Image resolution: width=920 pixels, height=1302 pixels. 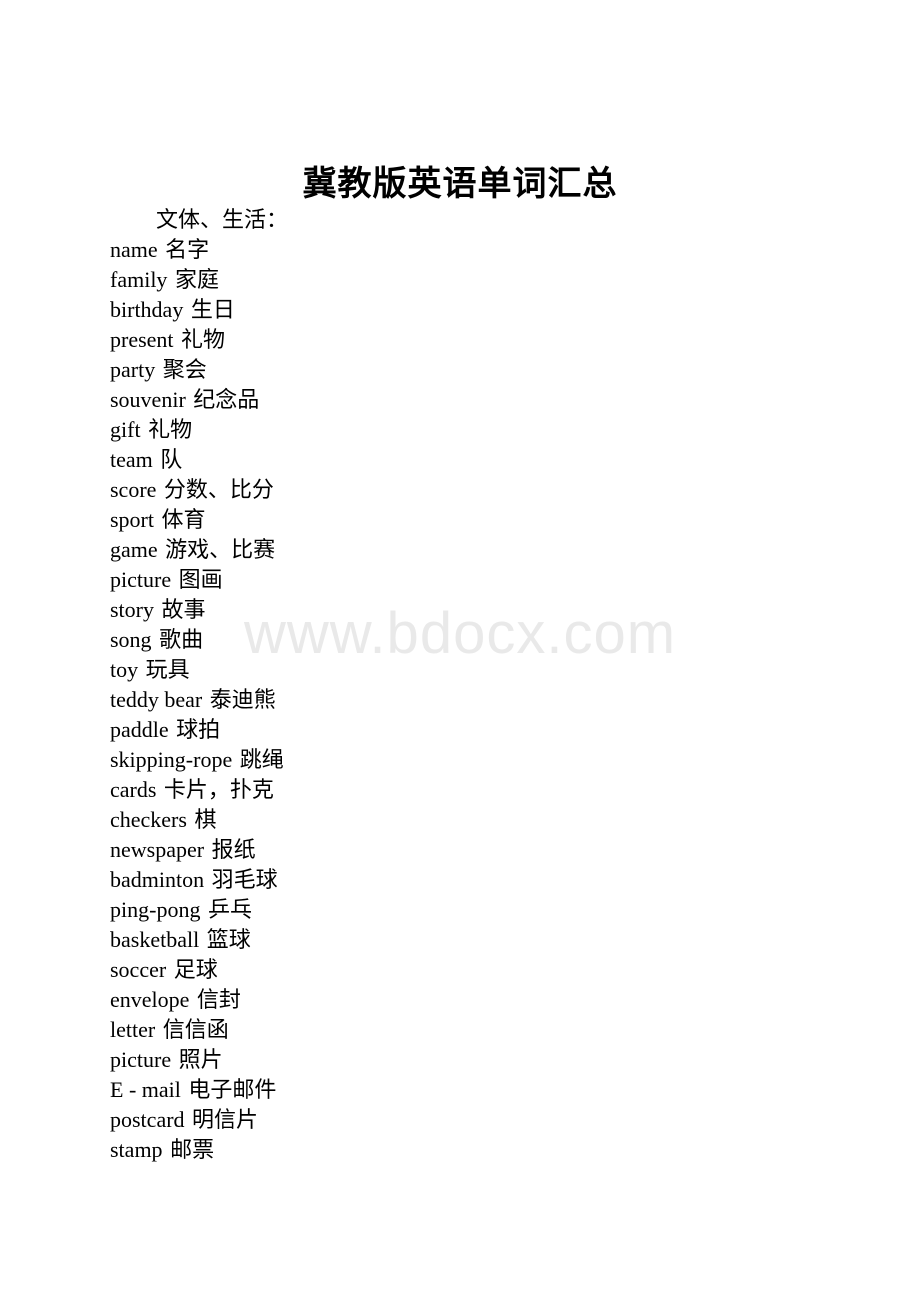 I want to click on word-entry: postcard 明信片, so click(x=490, y=1120).